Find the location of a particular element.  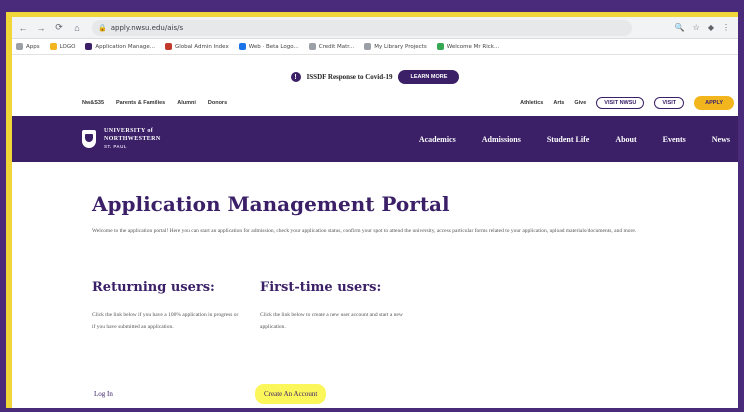

url-text: apply.nwsu.edu/ais/s is located at coordinates (147, 27).